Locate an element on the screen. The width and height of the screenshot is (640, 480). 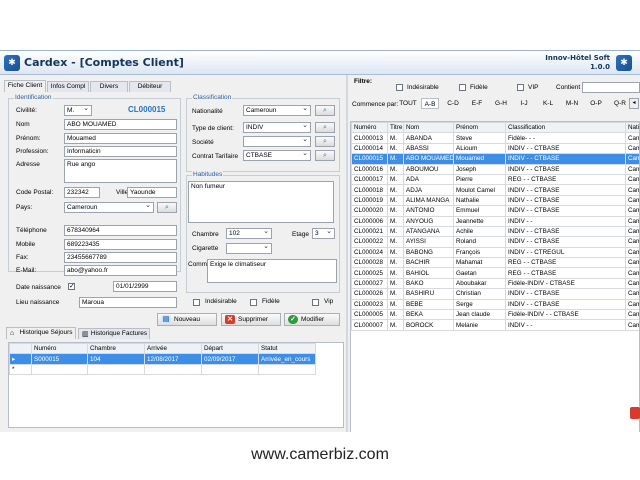
vip-label: Vip is located at coordinates (329, 301).